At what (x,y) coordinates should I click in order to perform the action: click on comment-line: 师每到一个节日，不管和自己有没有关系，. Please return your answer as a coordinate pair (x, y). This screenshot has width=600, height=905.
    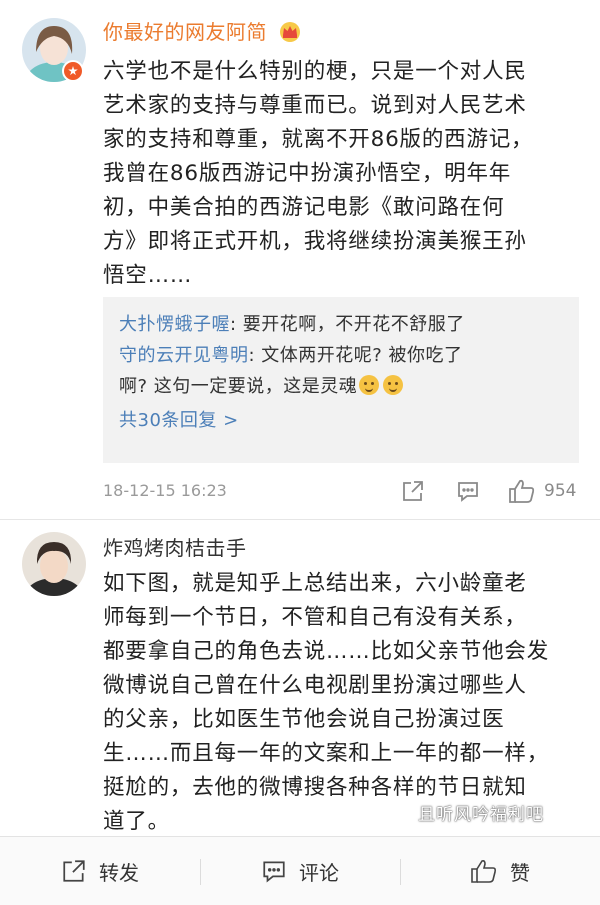
    Looking at the image, I should click on (315, 617).